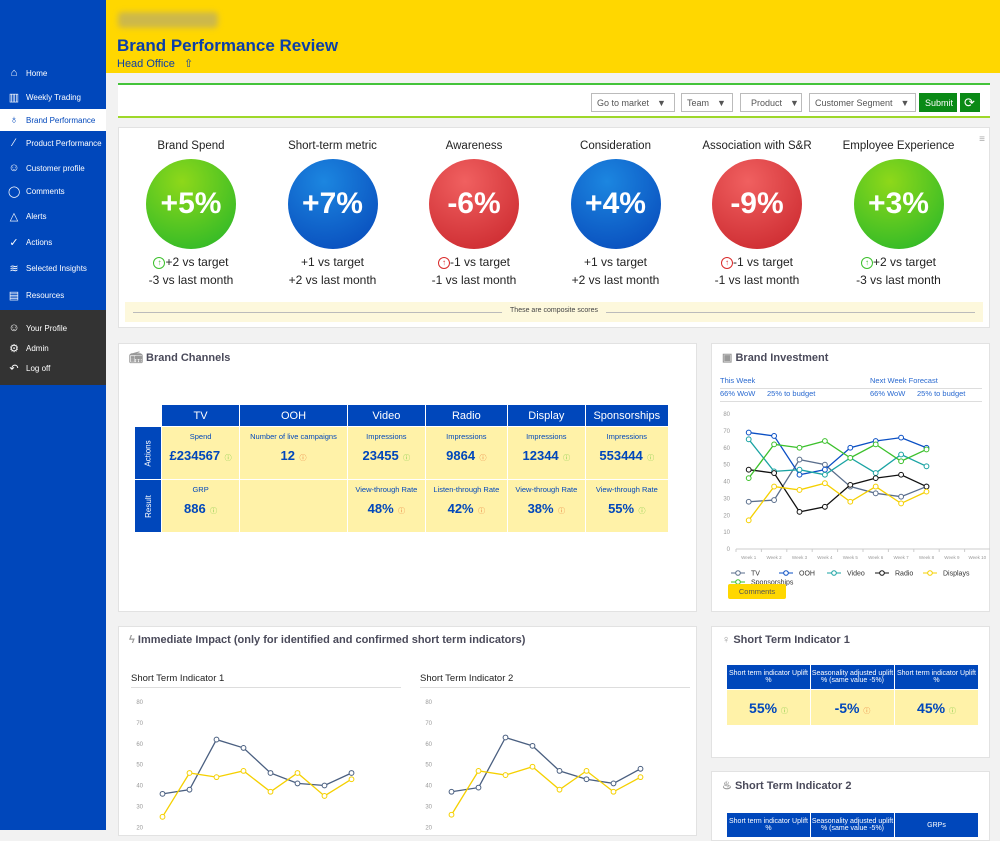 The image size is (1000, 841). What do you see at coordinates (155, 63) in the screenshot?
I see `office-selector: Head Office ⇧` at bounding box center [155, 63].